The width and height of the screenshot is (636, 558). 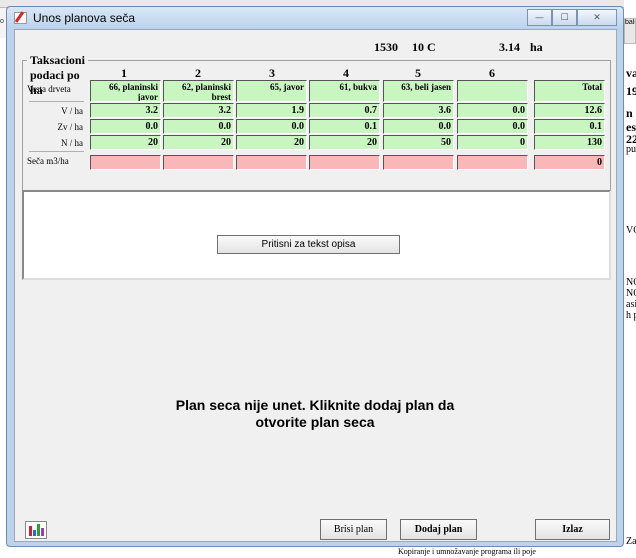 What do you see at coordinates (631, 73) in the screenshot?
I see `background-text: van` at bounding box center [631, 73].